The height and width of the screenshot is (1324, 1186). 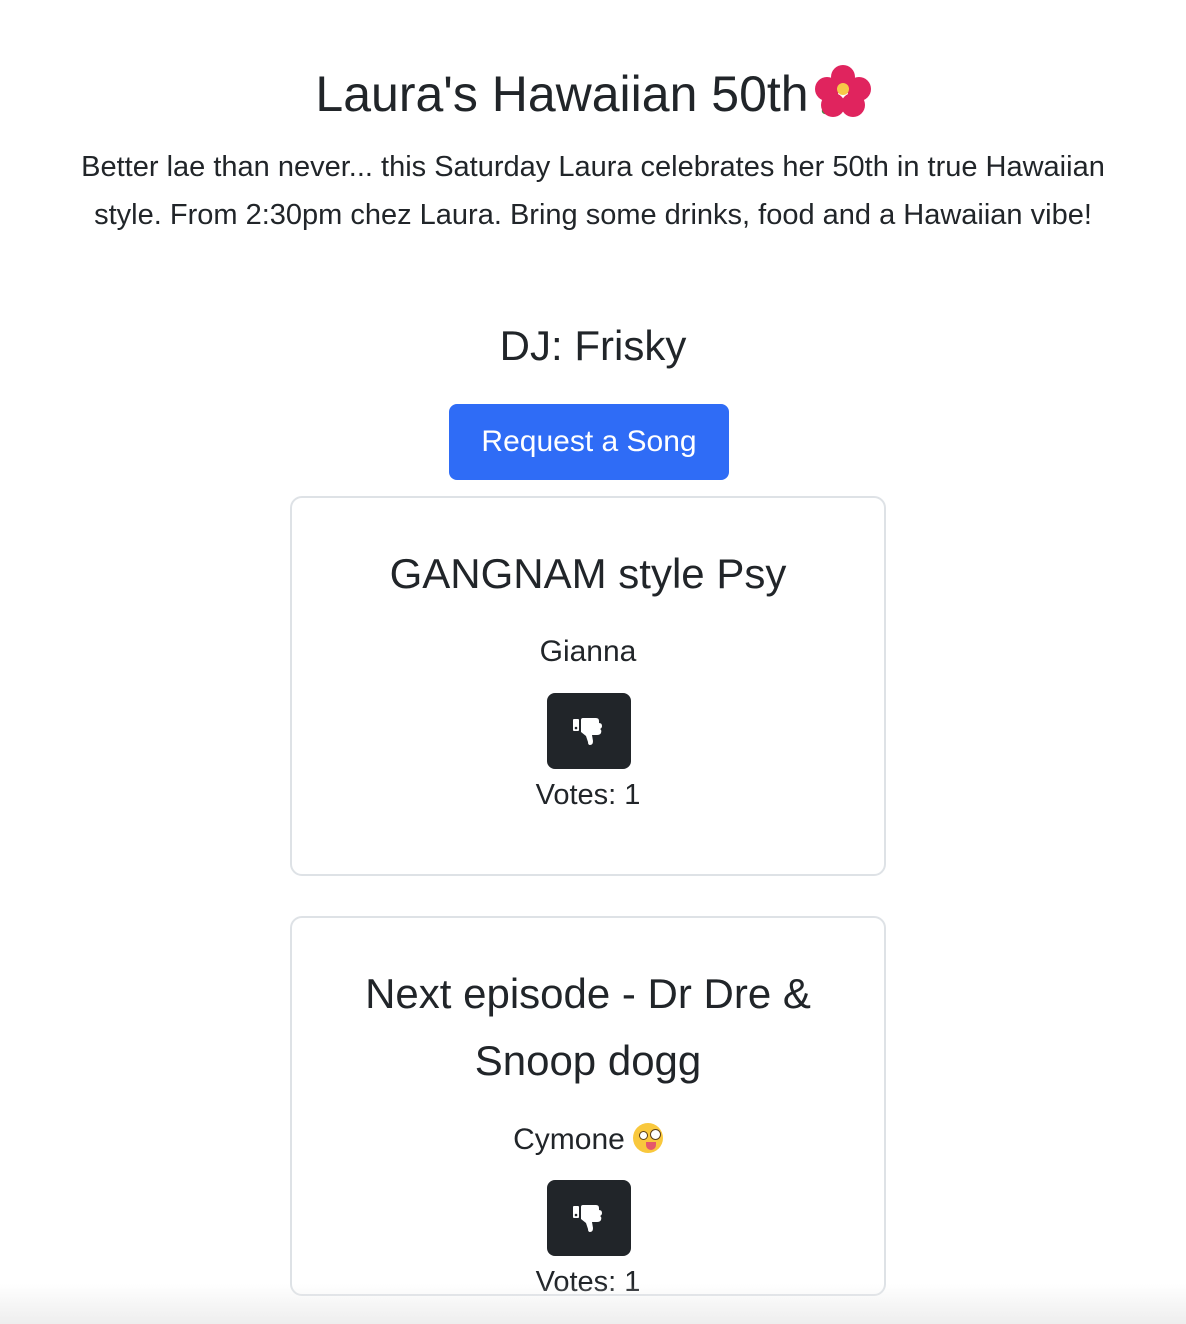 What do you see at coordinates (589, 442) in the screenshot?
I see `request-song-button: Request a Song` at bounding box center [589, 442].